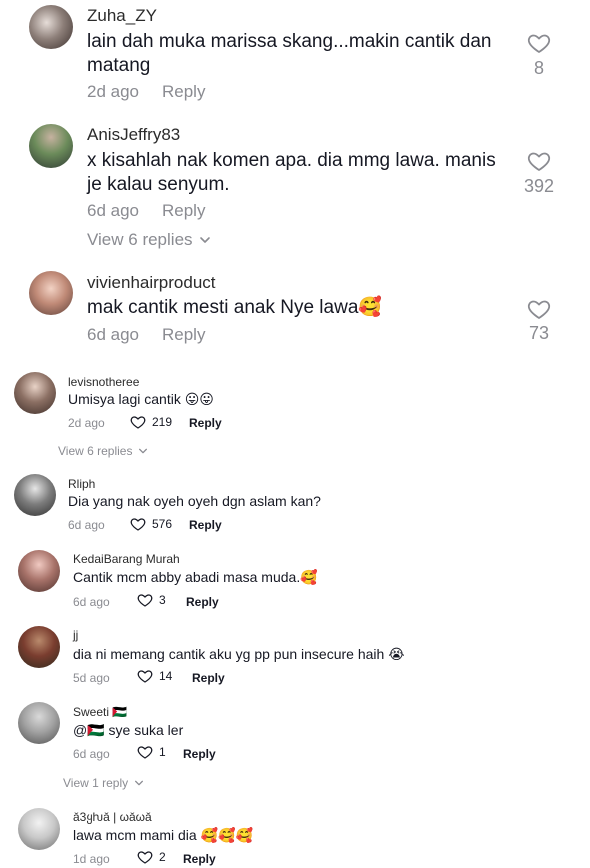  What do you see at coordinates (133, 135) in the screenshot?
I see `comment-username: AnisJeffry83` at bounding box center [133, 135].